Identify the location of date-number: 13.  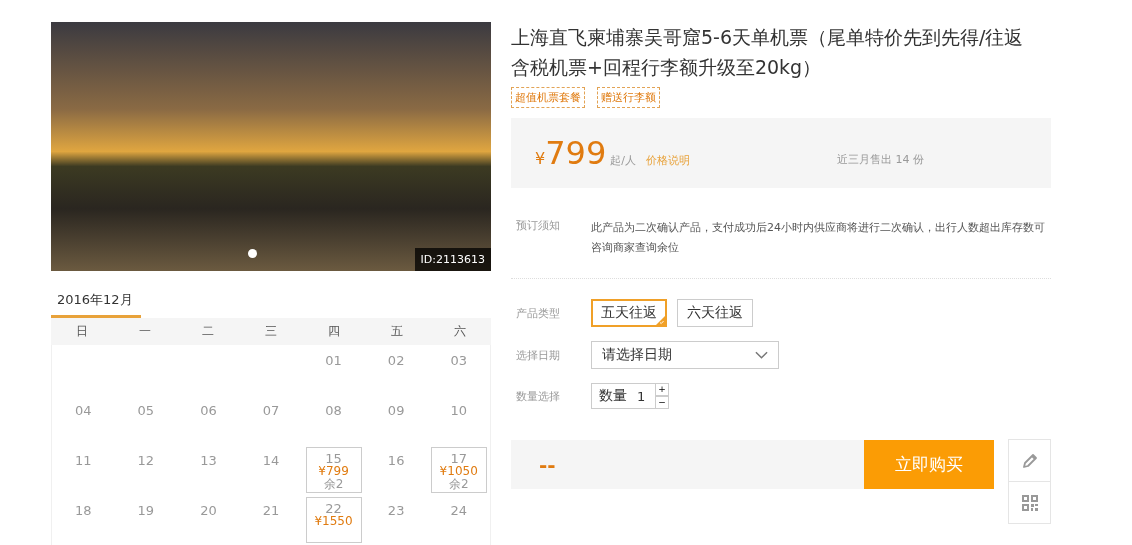
(208, 460).